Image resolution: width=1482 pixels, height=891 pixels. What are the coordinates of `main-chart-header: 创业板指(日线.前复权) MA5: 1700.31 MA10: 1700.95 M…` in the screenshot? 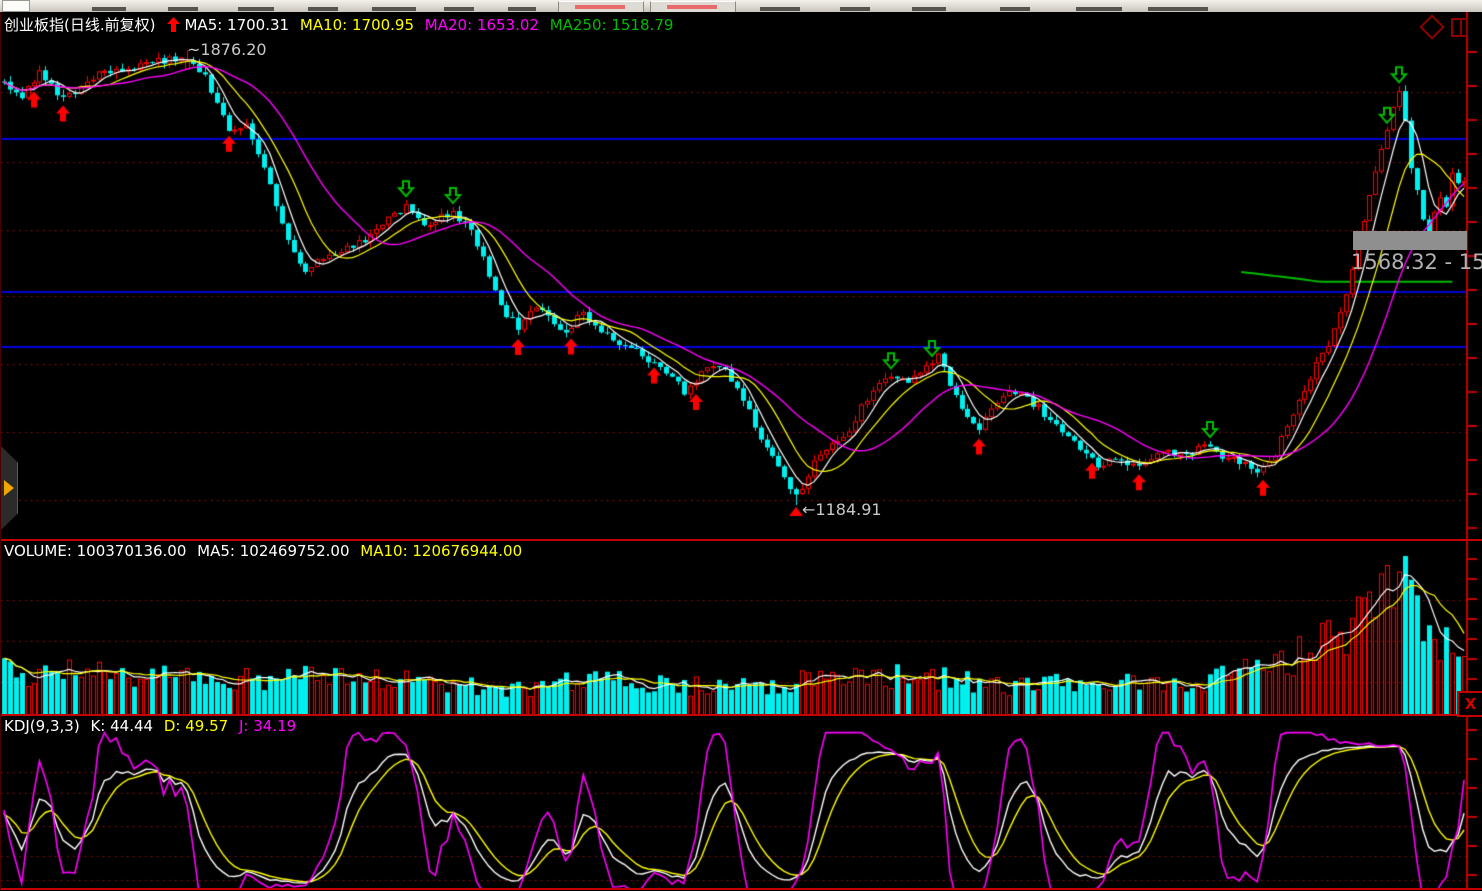 It's located at (341, 24).